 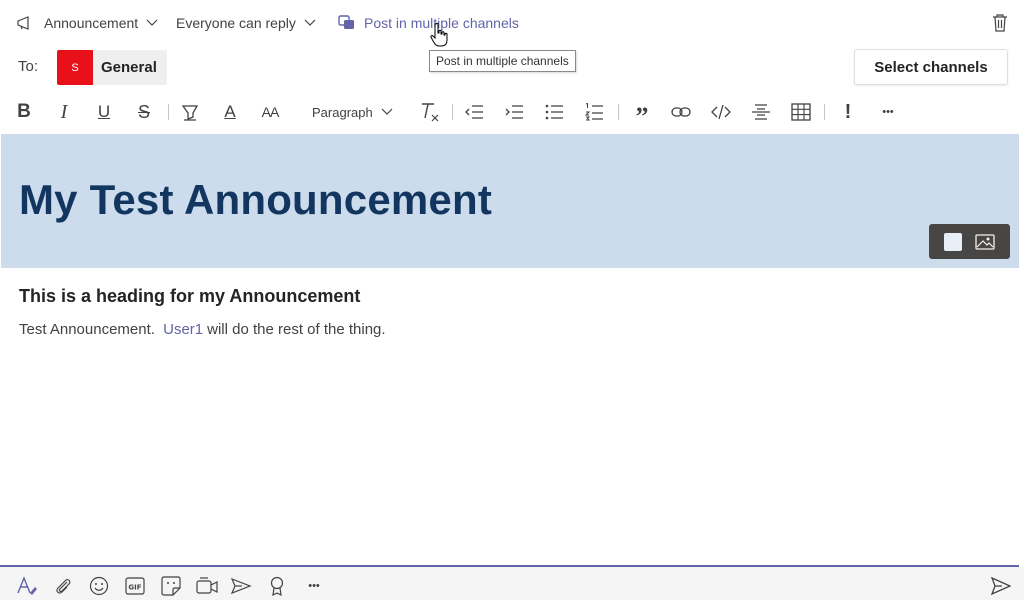 What do you see at coordinates (26, 23) in the screenshot?
I see `megaphone-icon` at bounding box center [26, 23].